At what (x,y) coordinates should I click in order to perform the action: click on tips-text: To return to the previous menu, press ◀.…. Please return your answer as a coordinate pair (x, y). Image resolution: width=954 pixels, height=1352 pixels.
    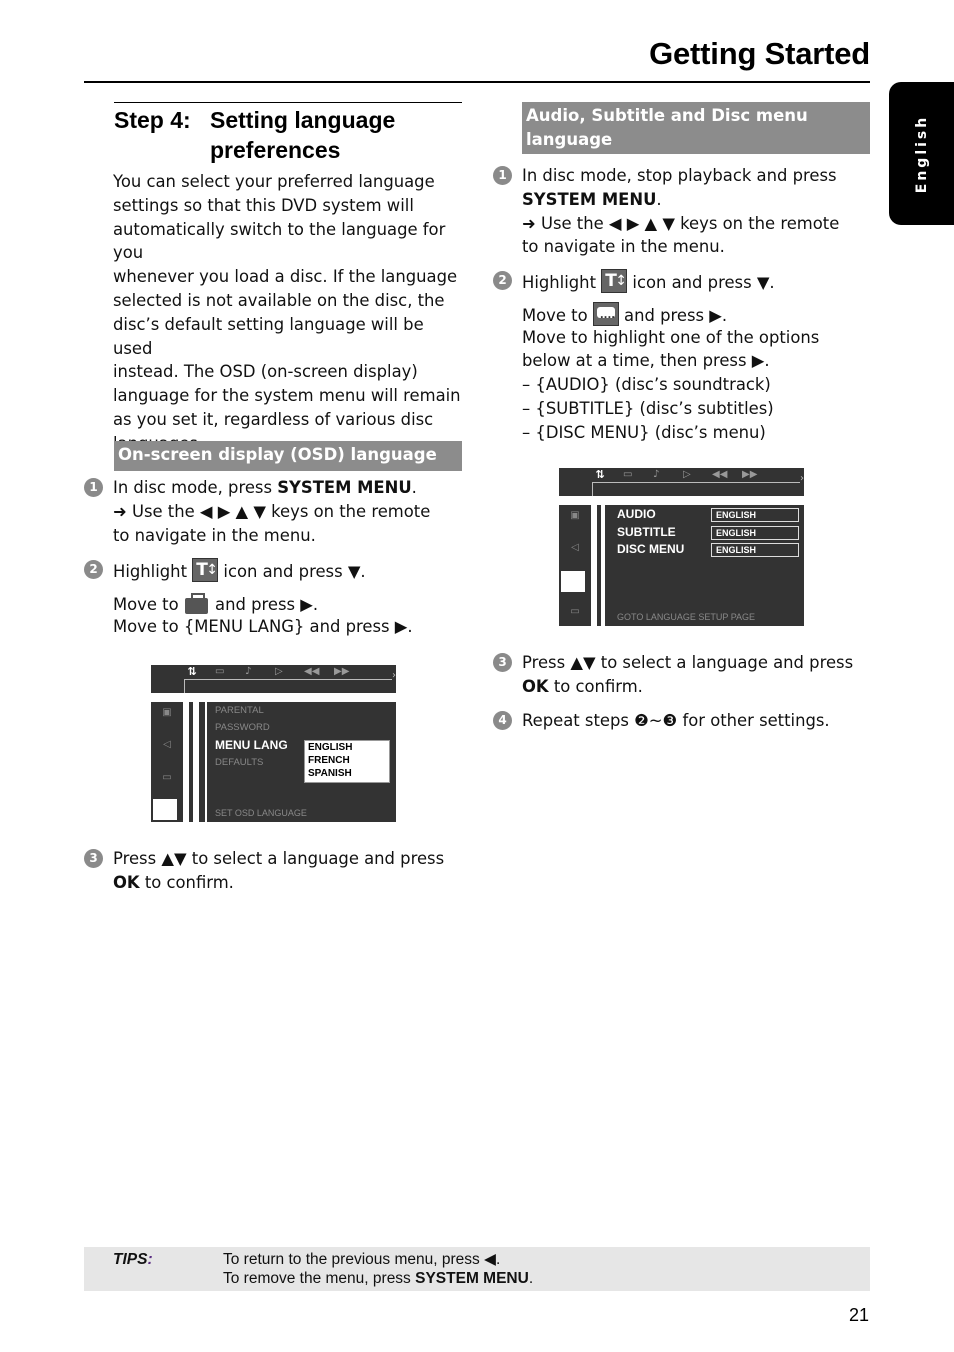
    Looking at the image, I should click on (378, 1269).